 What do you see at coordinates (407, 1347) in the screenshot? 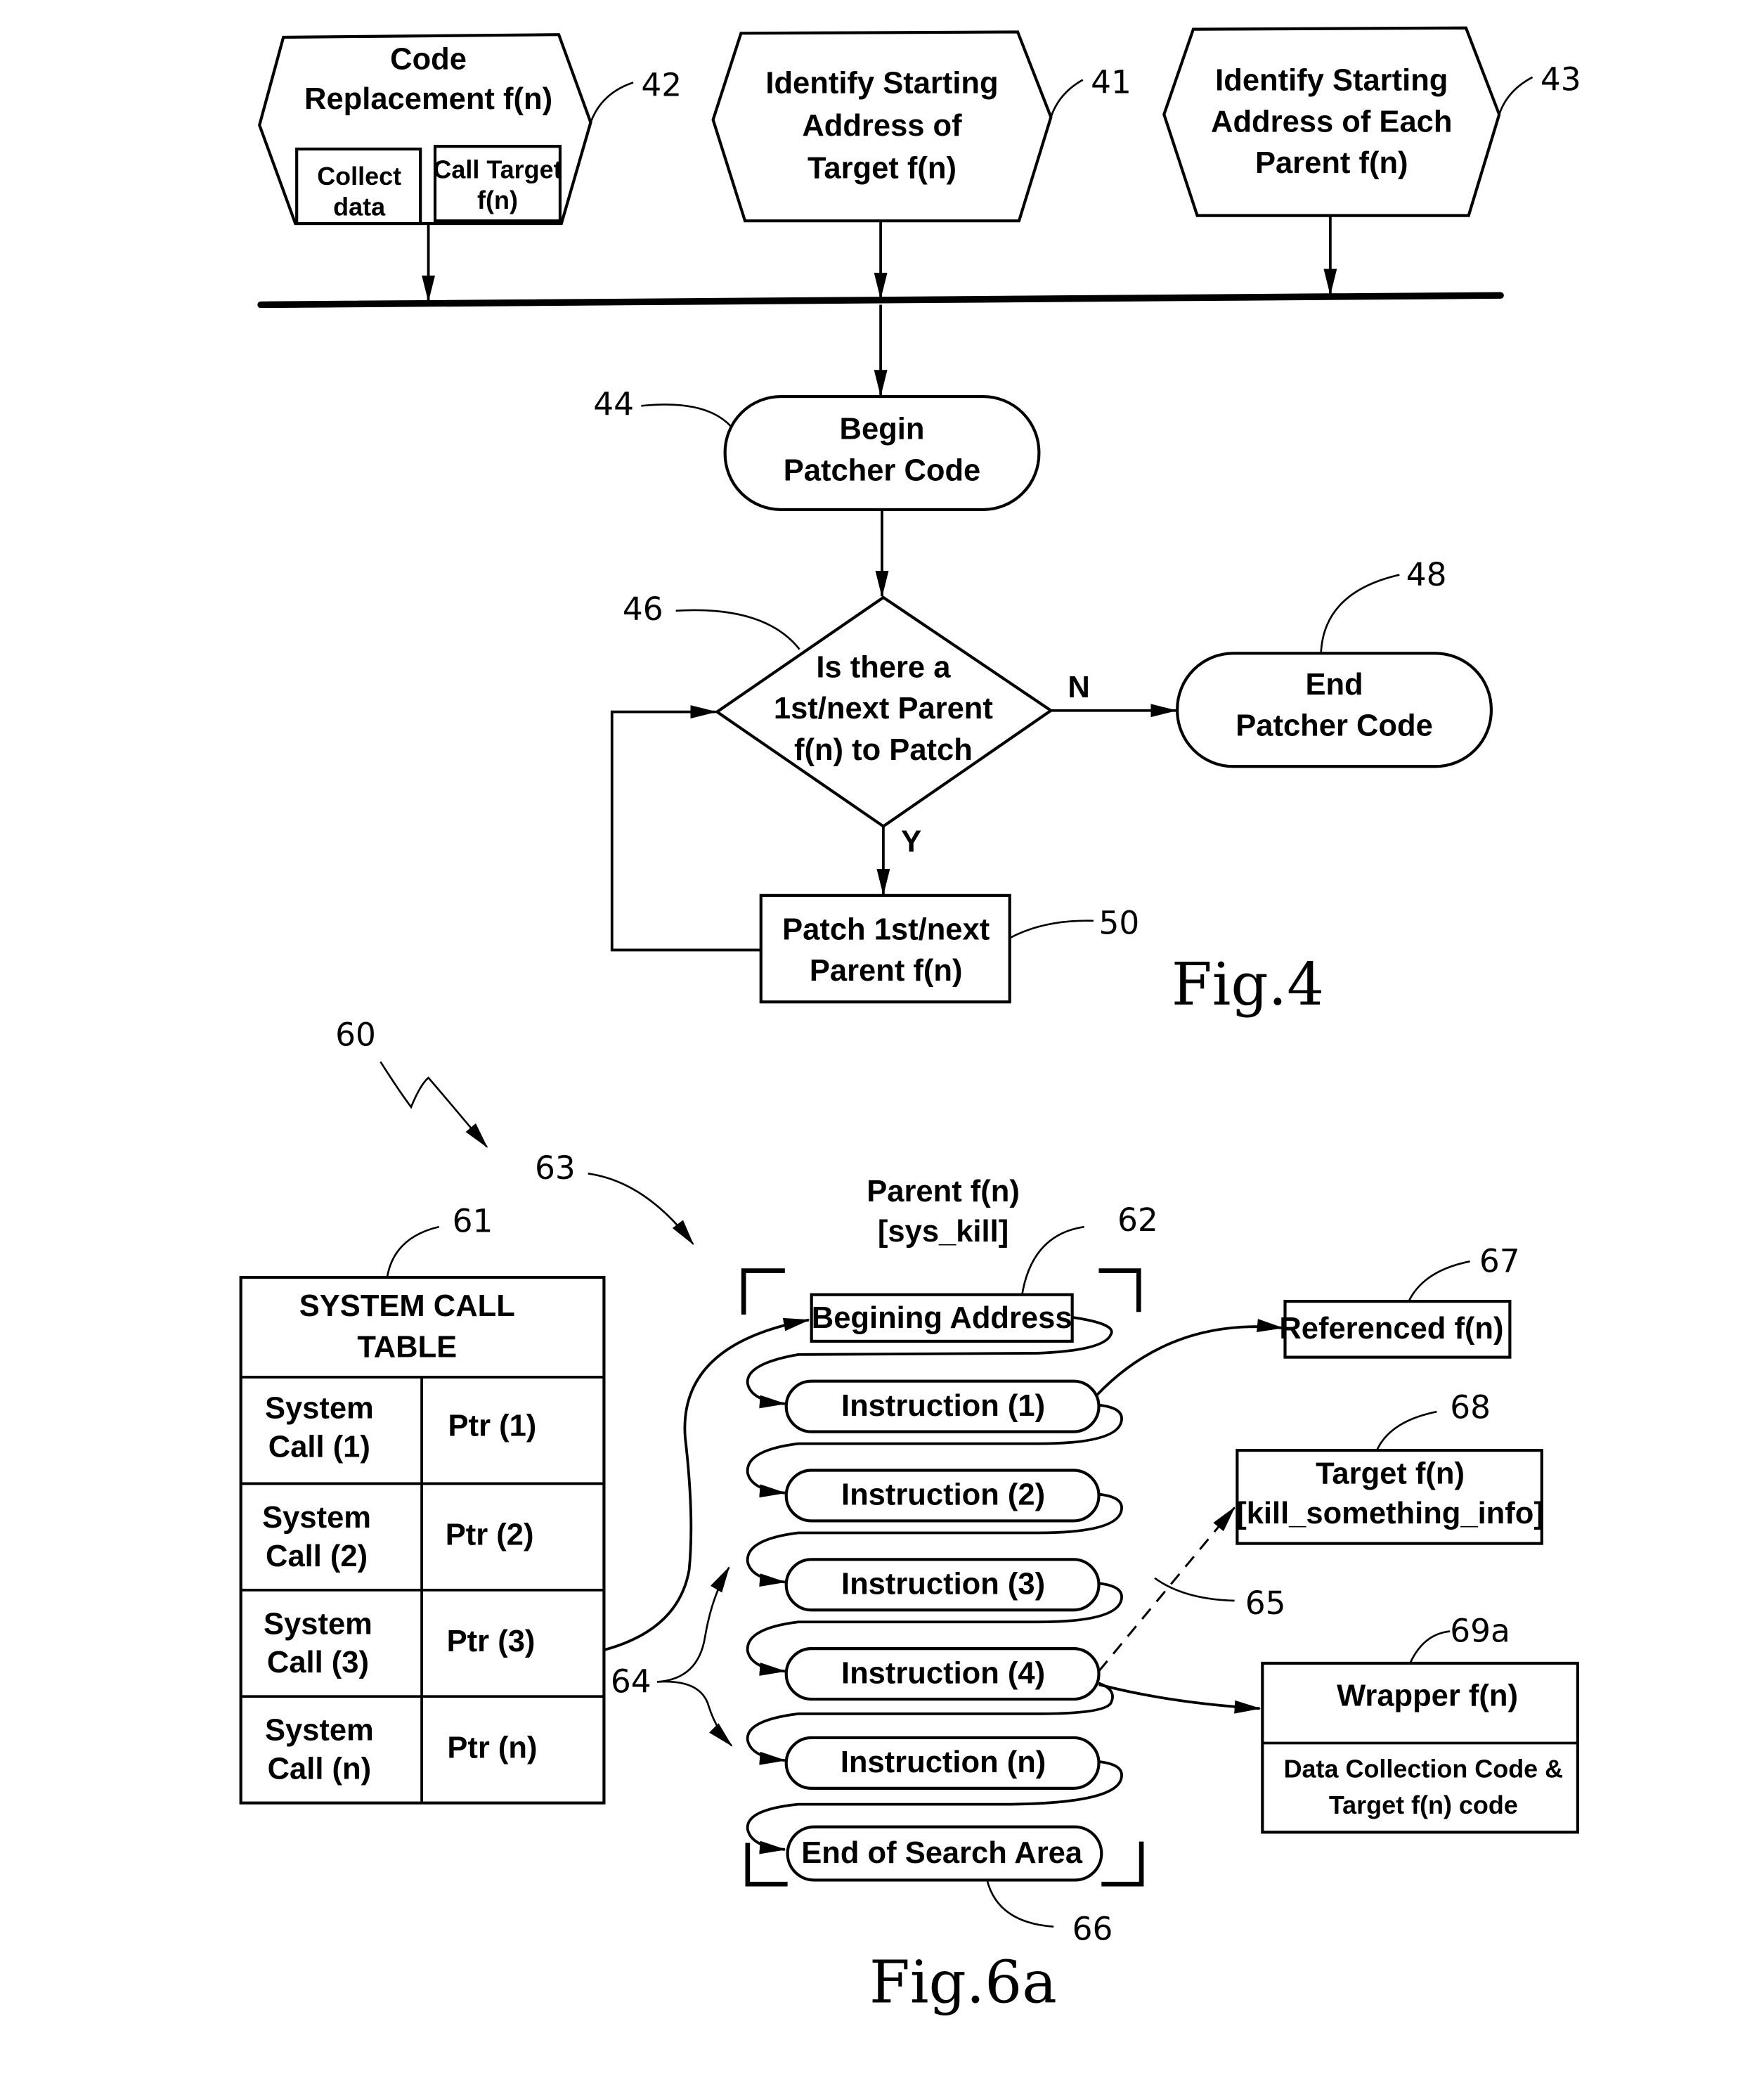
I see `table-title-line2: TABLE` at bounding box center [407, 1347].